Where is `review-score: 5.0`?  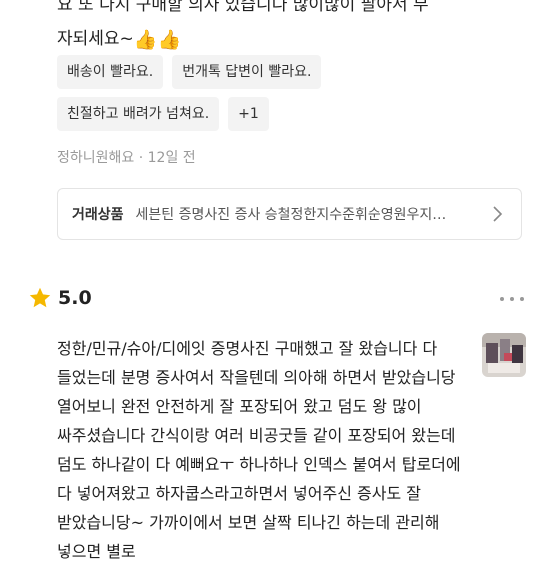 review-score: 5.0 is located at coordinates (75, 298).